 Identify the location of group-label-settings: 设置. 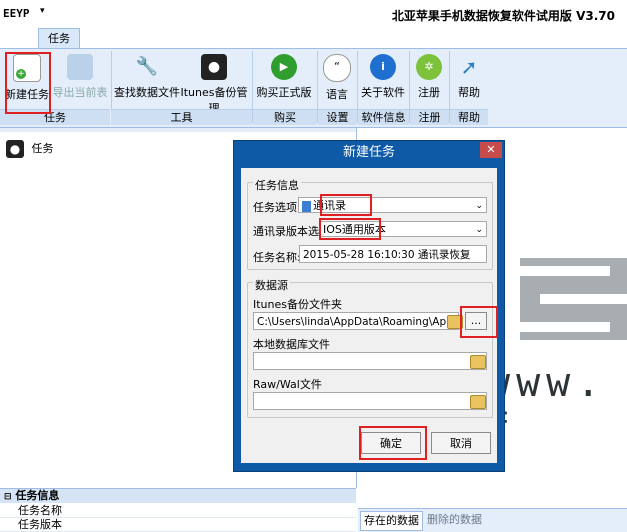
(337, 117).